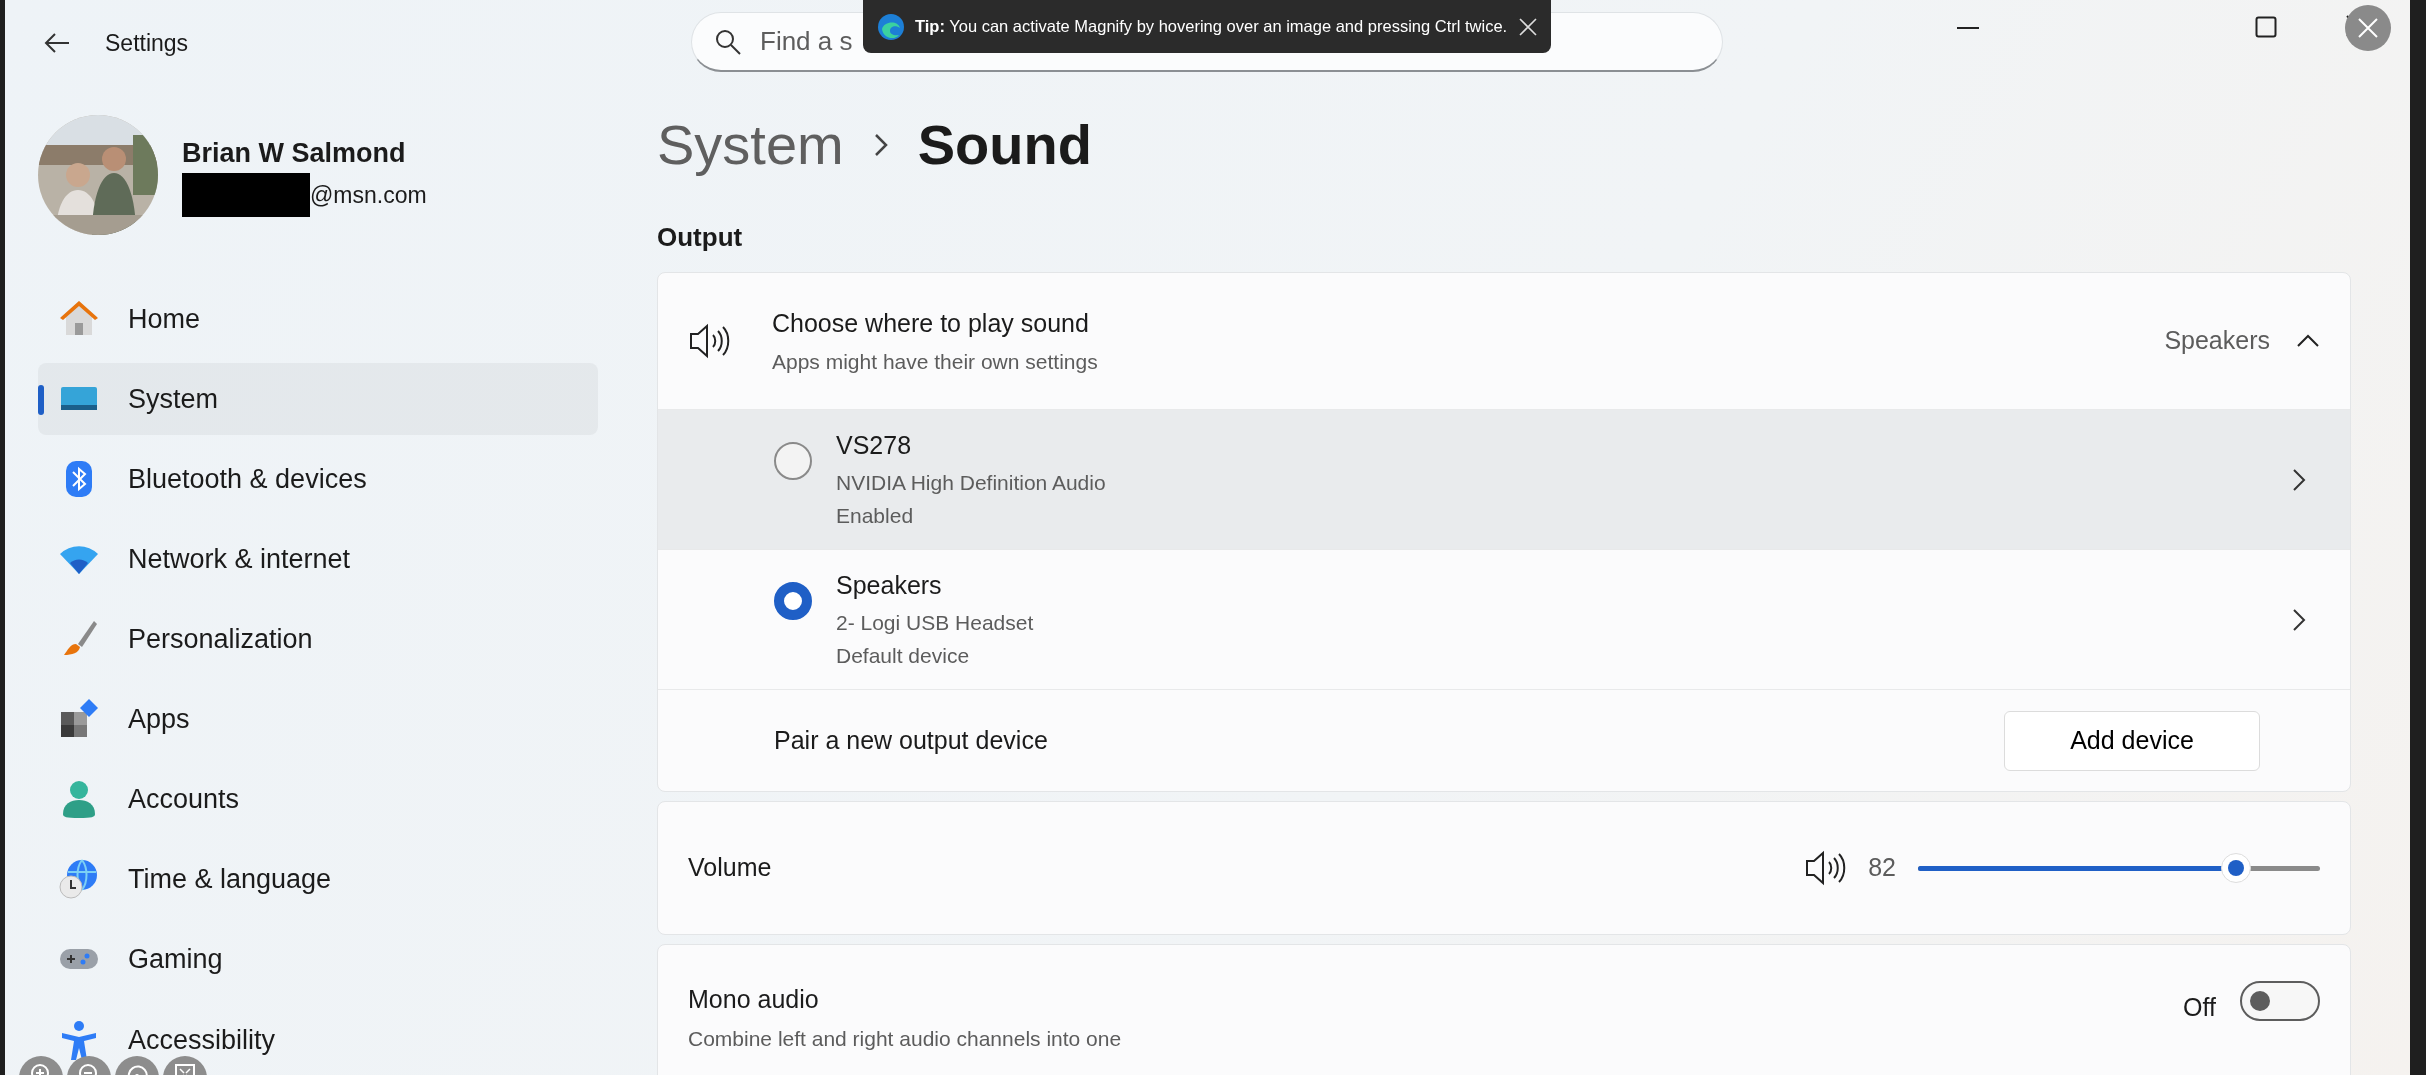 Image resolution: width=2426 pixels, height=1075 pixels. Describe the element at coordinates (318, 399) in the screenshot. I see `sidebar-item: System` at that location.